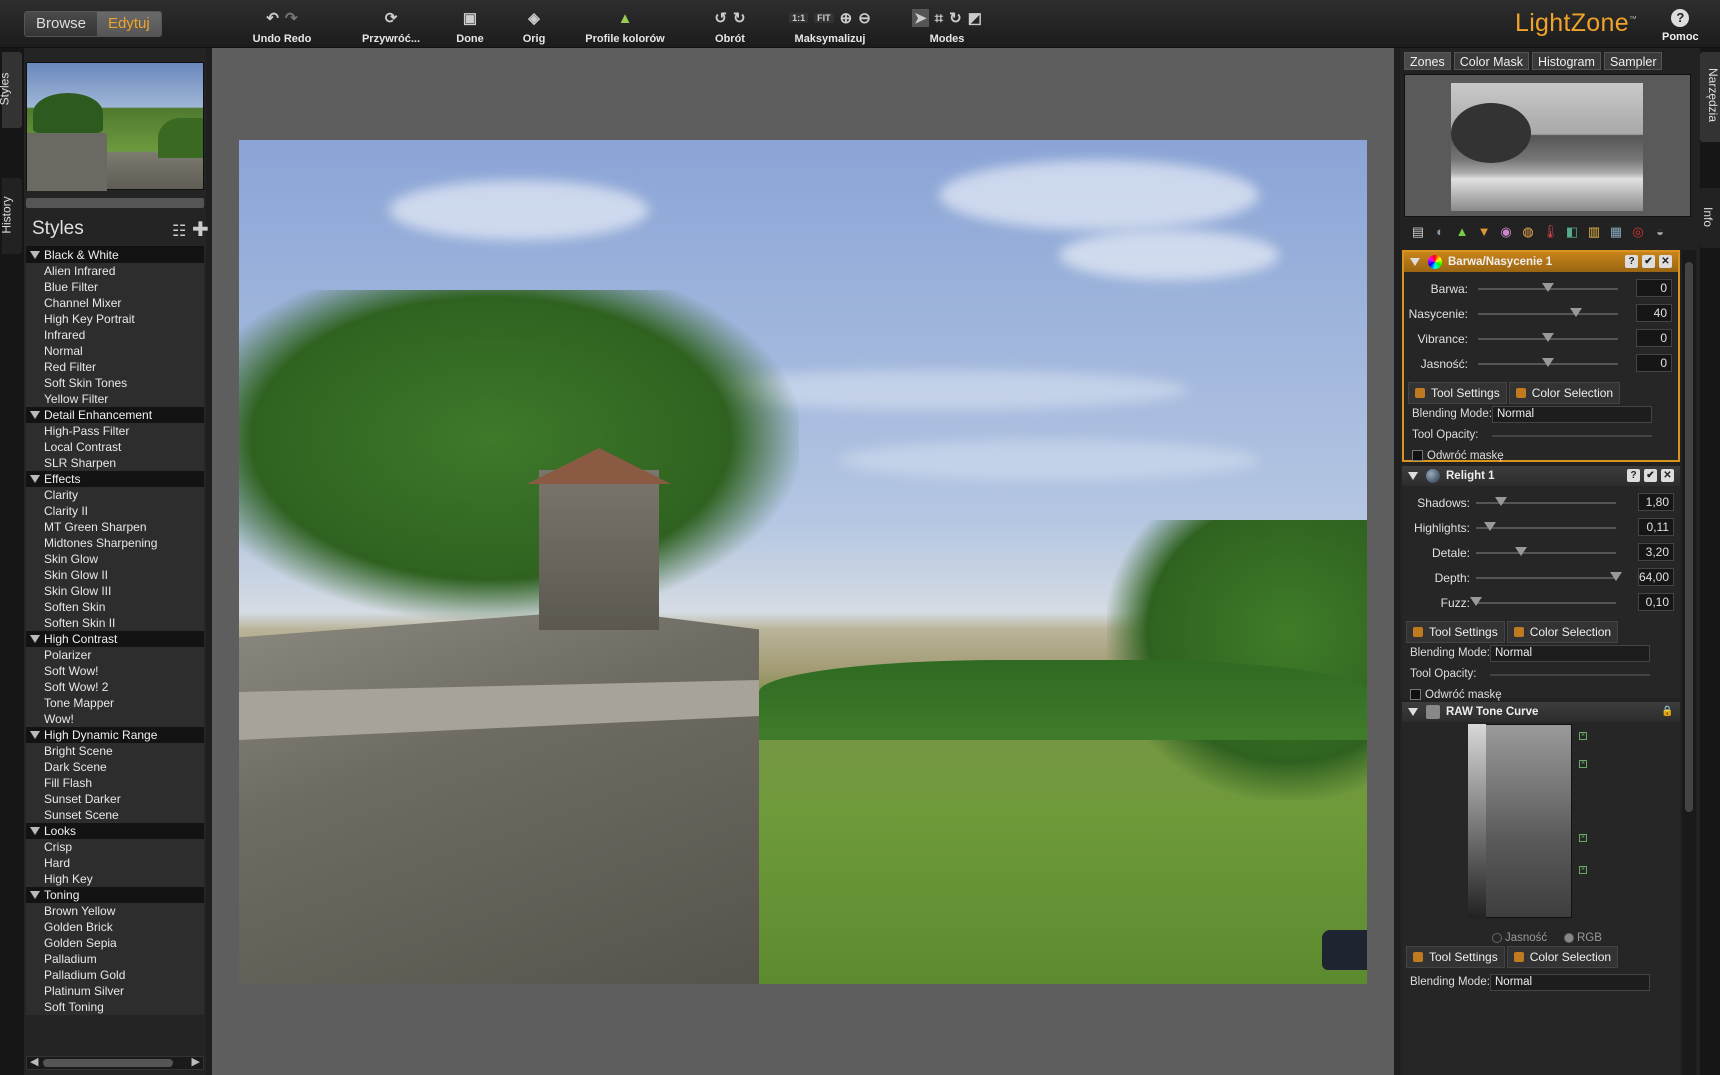 Image resolution: width=1720 pixels, height=1075 pixels. I want to click on raw-tone-curve-header: RAW Tone Curve 🔒, so click(1541, 712).